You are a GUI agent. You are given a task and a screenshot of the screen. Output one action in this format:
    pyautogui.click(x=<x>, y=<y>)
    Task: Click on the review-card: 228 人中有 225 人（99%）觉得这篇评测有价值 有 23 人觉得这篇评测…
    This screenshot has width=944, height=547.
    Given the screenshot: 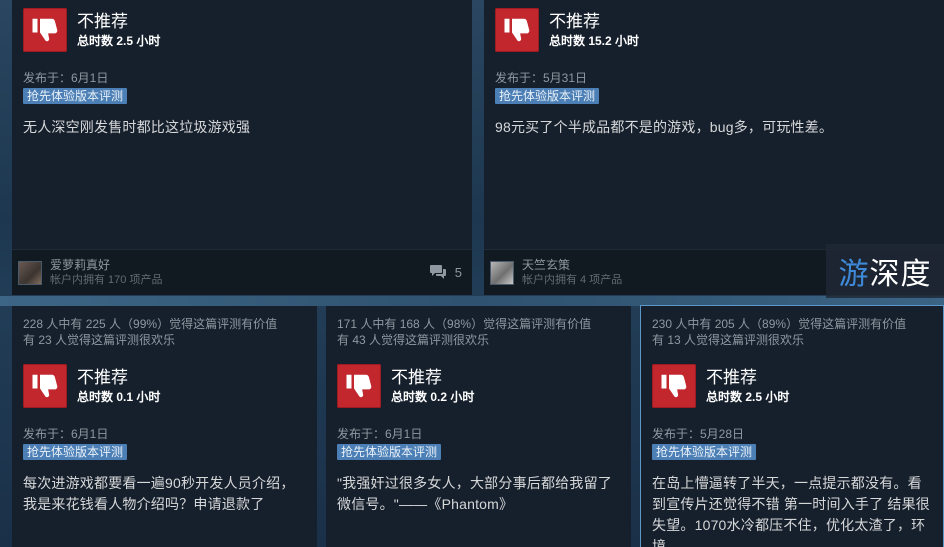 What is the action you would take?
    pyautogui.click(x=164, y=426)
    